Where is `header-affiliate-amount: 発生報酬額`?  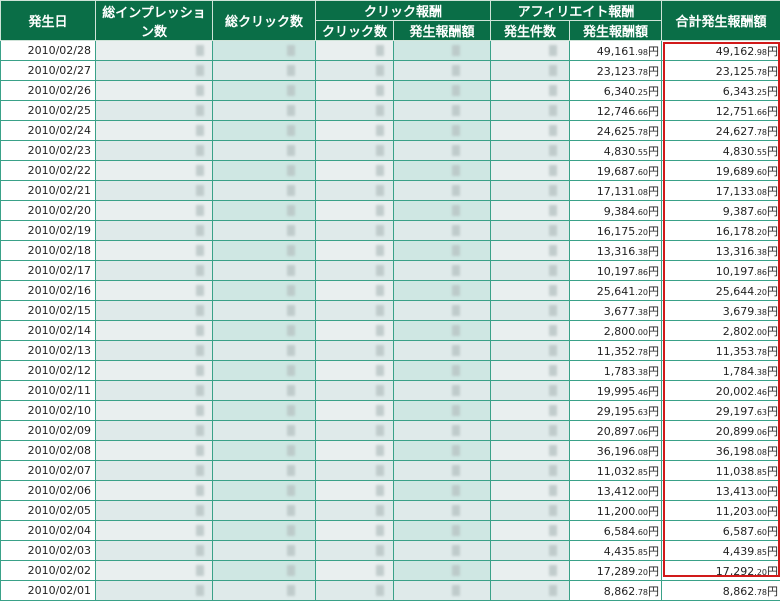
header-affiliate-amount: 発生報酬額 is located at coordinates (616, 31).